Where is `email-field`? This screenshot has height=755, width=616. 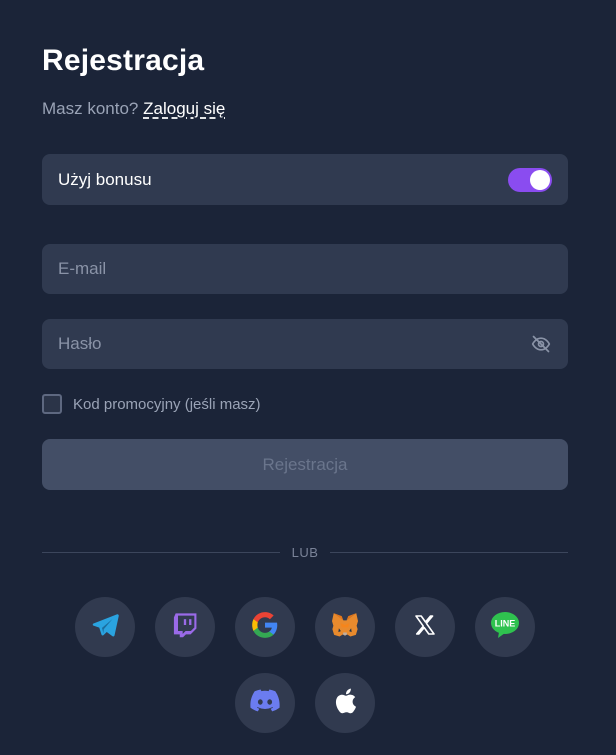 email-field is located at coordinates (305, 269).